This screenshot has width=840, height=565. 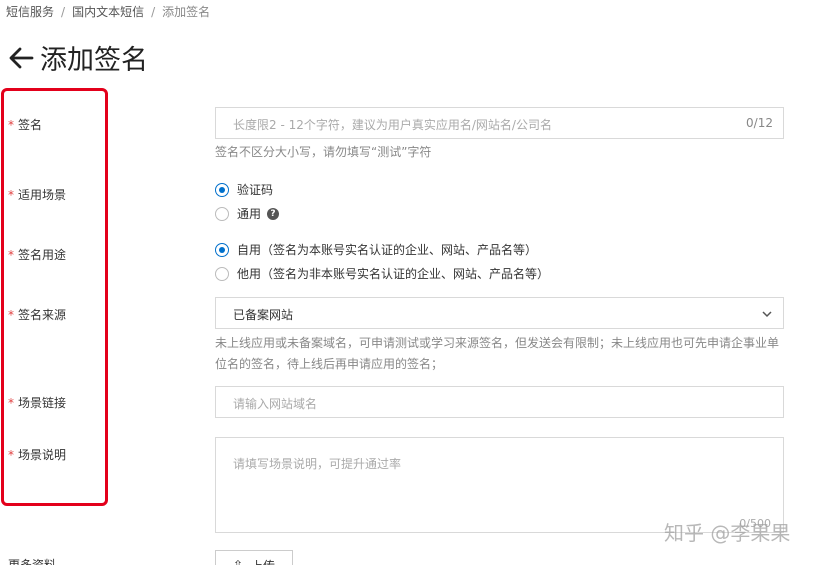 I want to click on more-materials-label: 更多资料, so click(x=32, y=561).